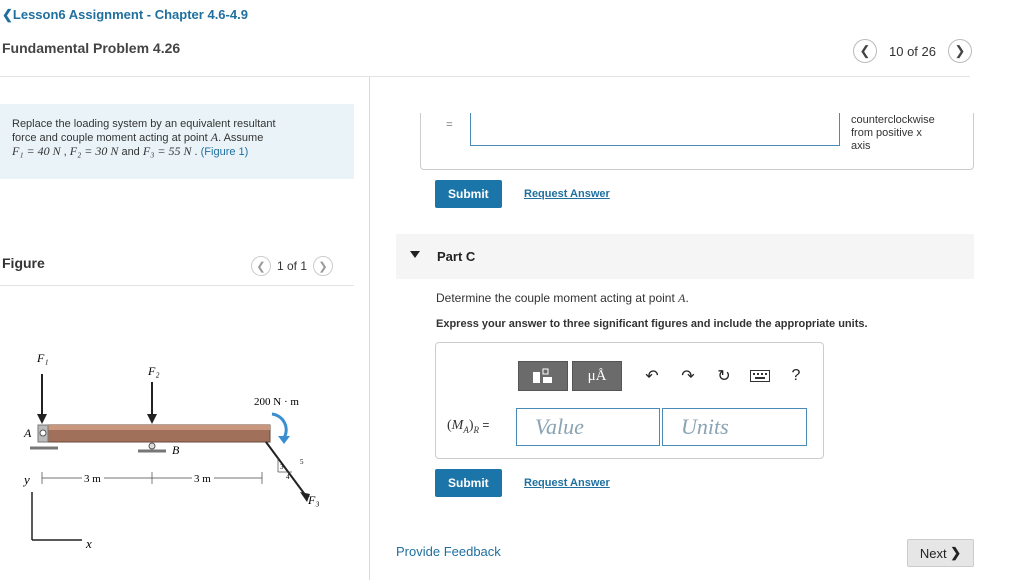 Image resolution: width=1024 pixels, height=580 pixels. What do you see at coordinates (284, 440) in the screenshot?
I see `couple-moment-arrowhead` at bounding box center [284, 440].